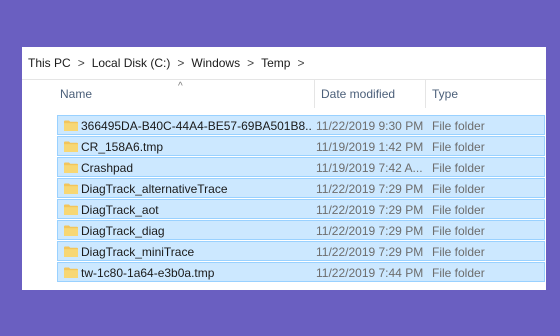 This screenshot has height=336, width=560. What do you see at coordinates (184, 94) in the screenshot?
I see `column-header-name: Name` at bounding box center [184, 94].